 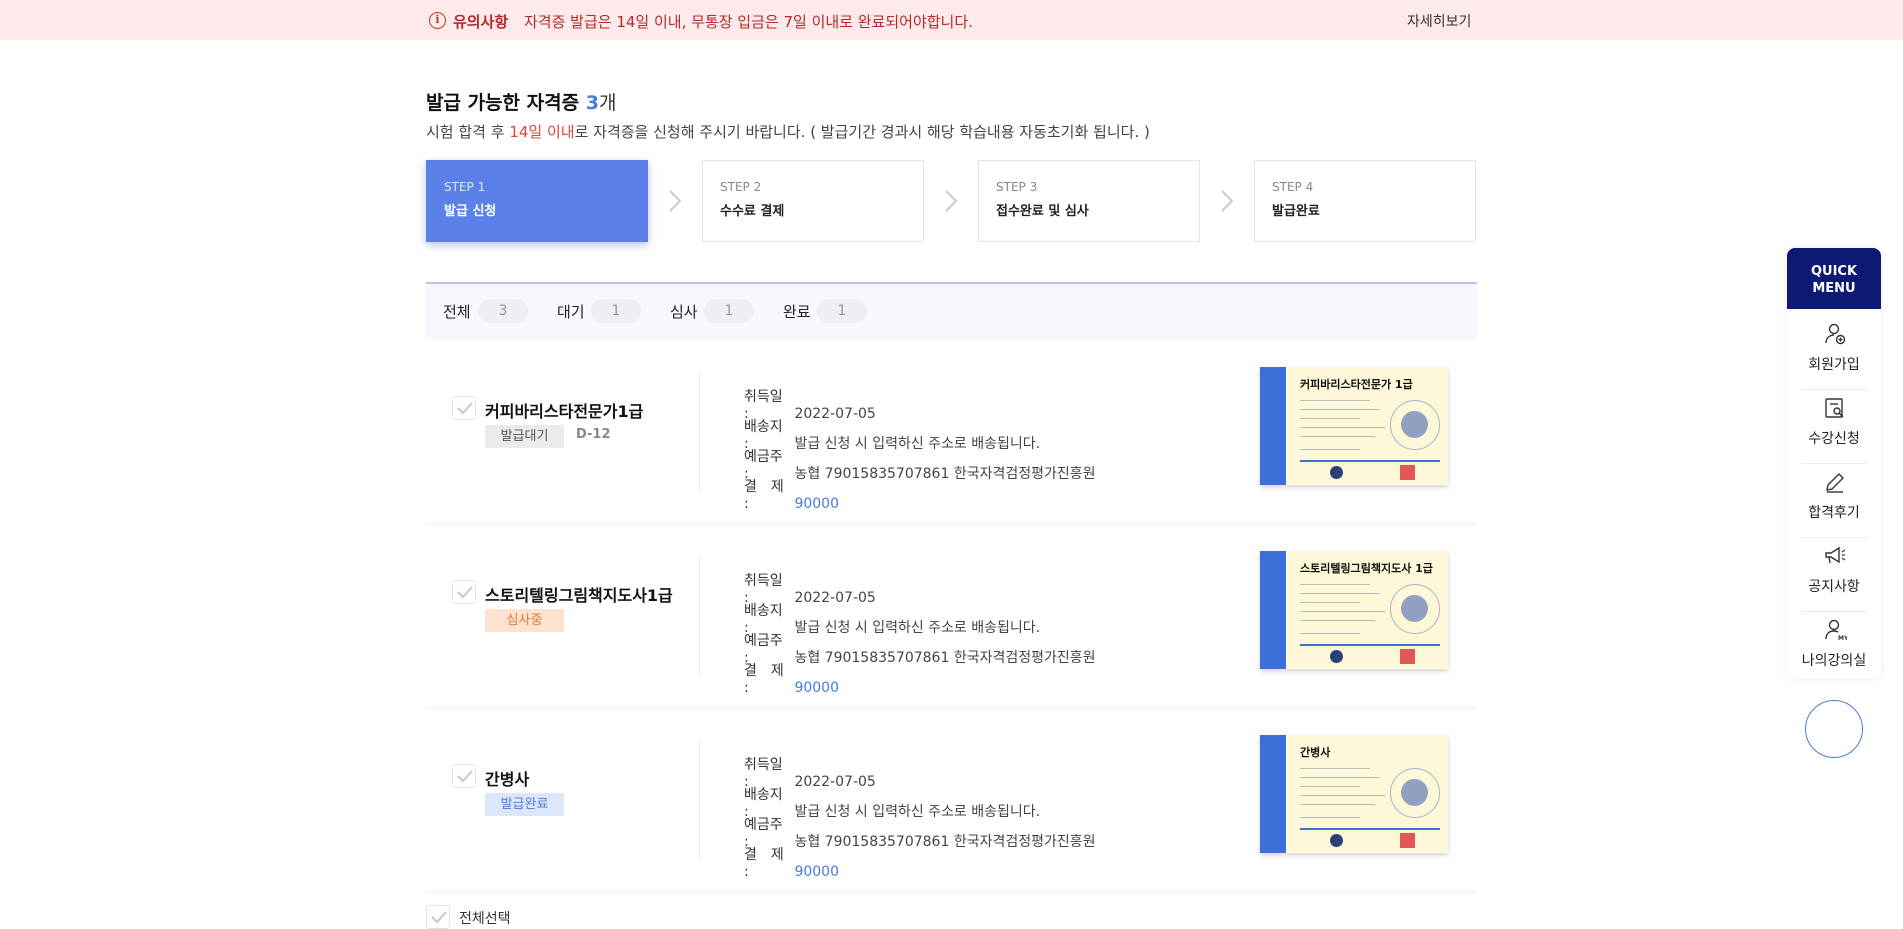 What do you see at coordinates (1834, 661) in the screenshot?
I see `quick-item-label: 나의강의실` at bounding box center [1834, 661].